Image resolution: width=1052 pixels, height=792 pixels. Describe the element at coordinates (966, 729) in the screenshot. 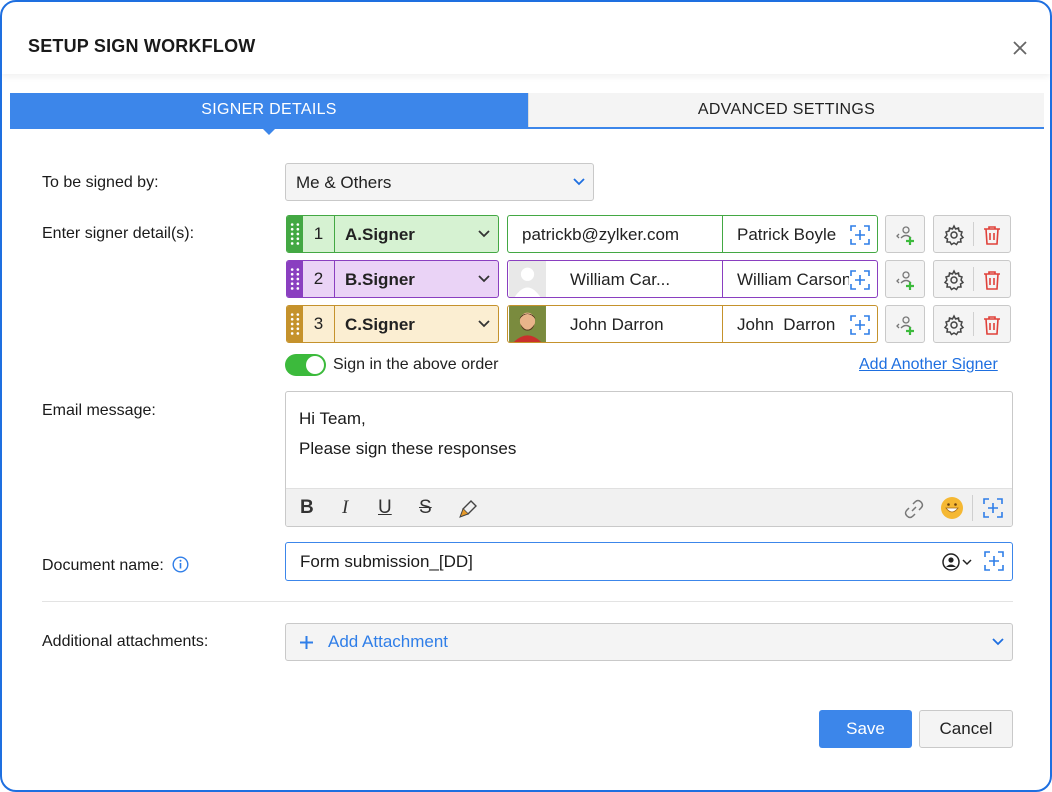

I see `cancel-button: Cancel` at that location.